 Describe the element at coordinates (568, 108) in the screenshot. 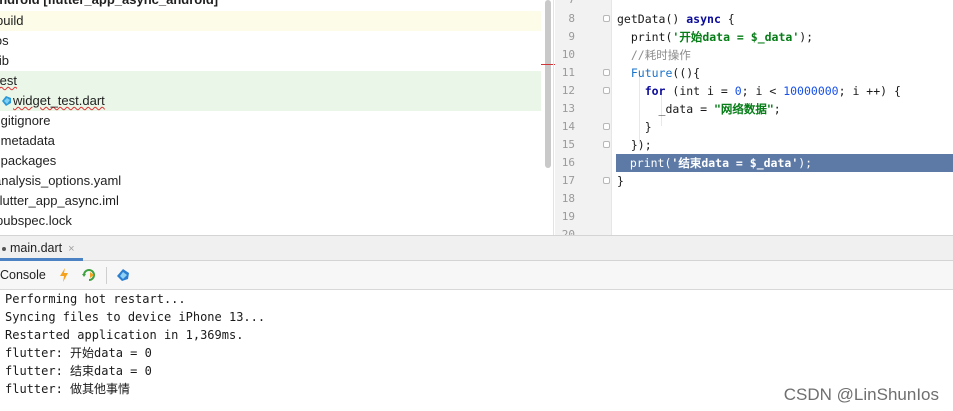

I see `line-number: 13` at that location.